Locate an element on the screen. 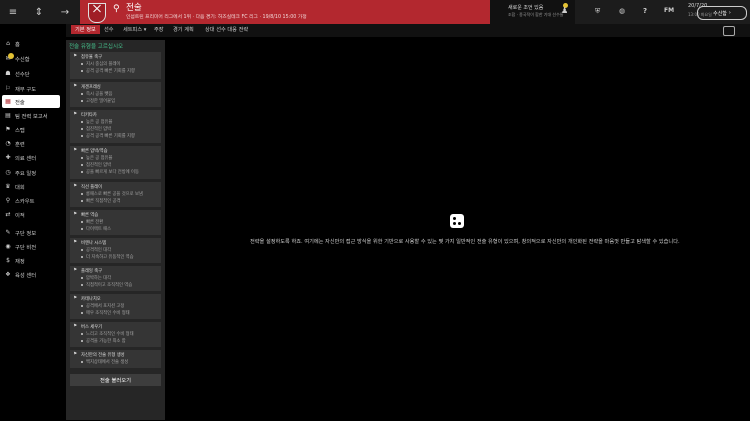 Image resolution: width=750 pixels, height=421 pixels. sidebar-item-label: 스텝 is located at coordinates (20, 130).